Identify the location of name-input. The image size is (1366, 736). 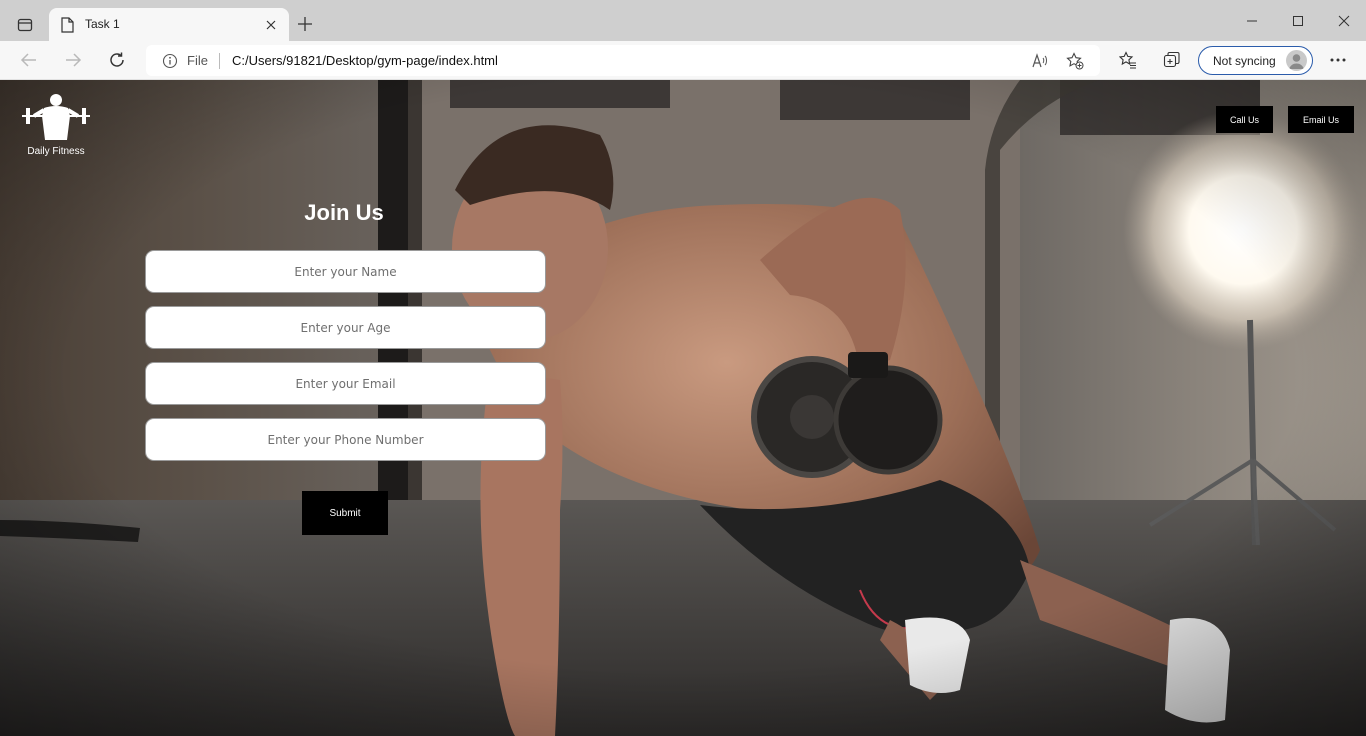
(345, 271).